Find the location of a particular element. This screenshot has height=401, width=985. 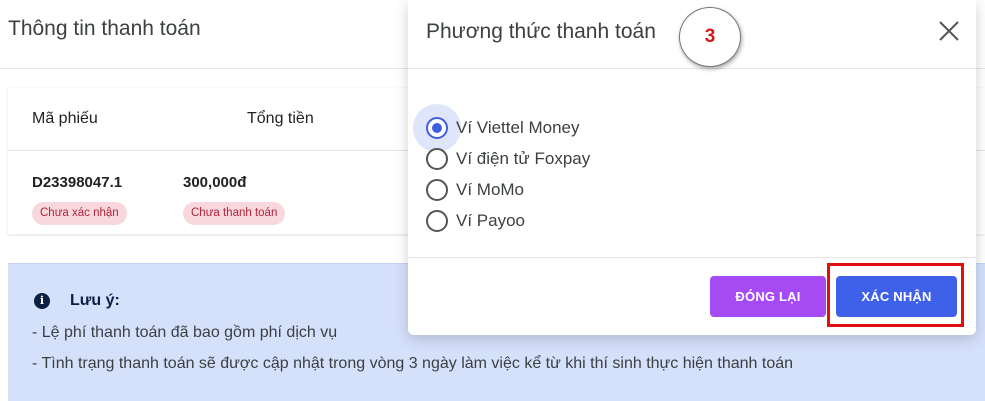

status-badge-payment: Chưa thanh toán is located at coordinates (234, 213).